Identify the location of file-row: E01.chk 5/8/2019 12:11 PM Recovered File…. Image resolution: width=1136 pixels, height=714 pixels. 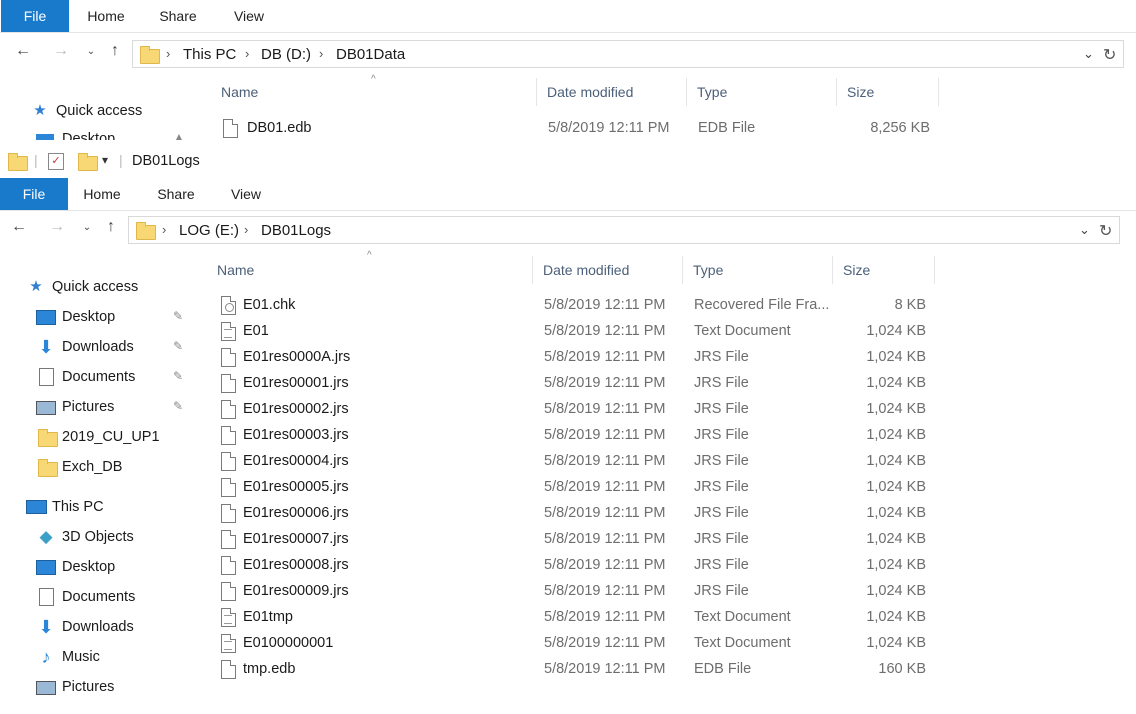
(577, 306).